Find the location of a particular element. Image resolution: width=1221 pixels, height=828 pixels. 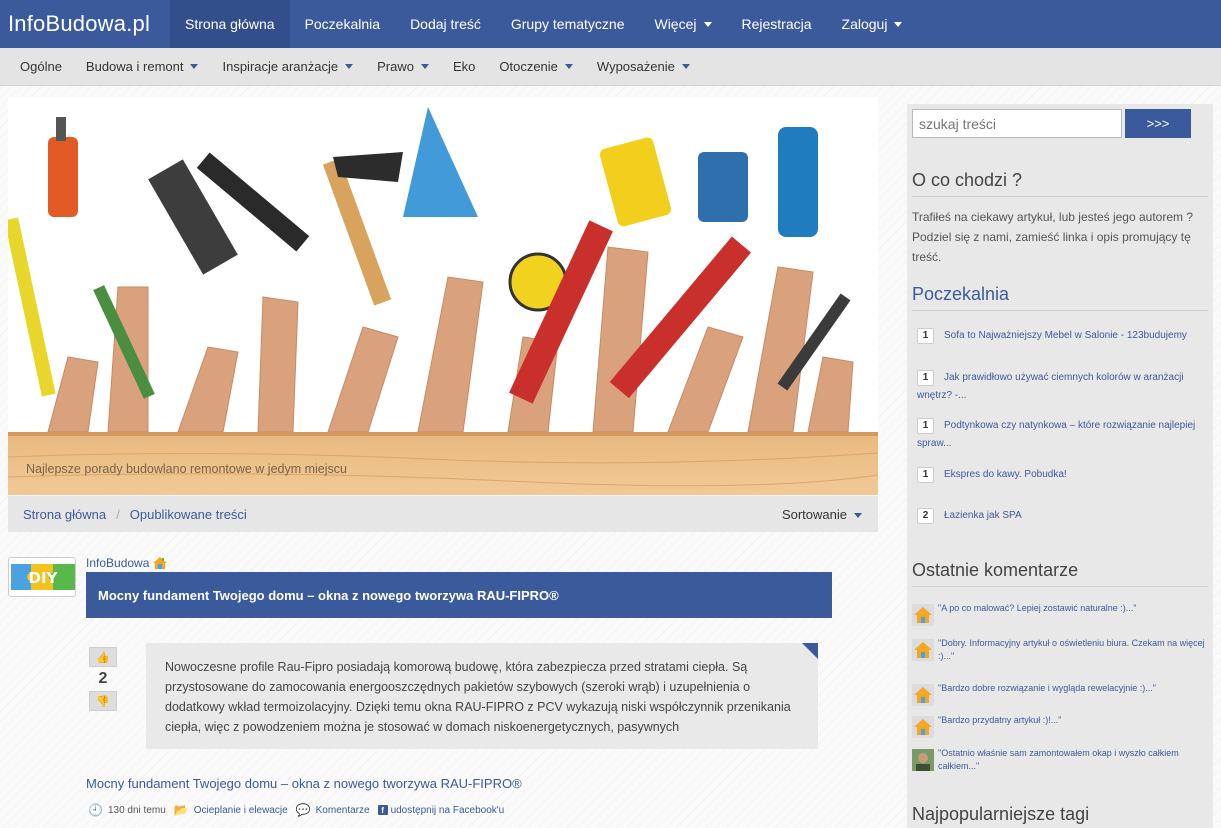

nav-more: Więcej is located at coordinates (682, 24).